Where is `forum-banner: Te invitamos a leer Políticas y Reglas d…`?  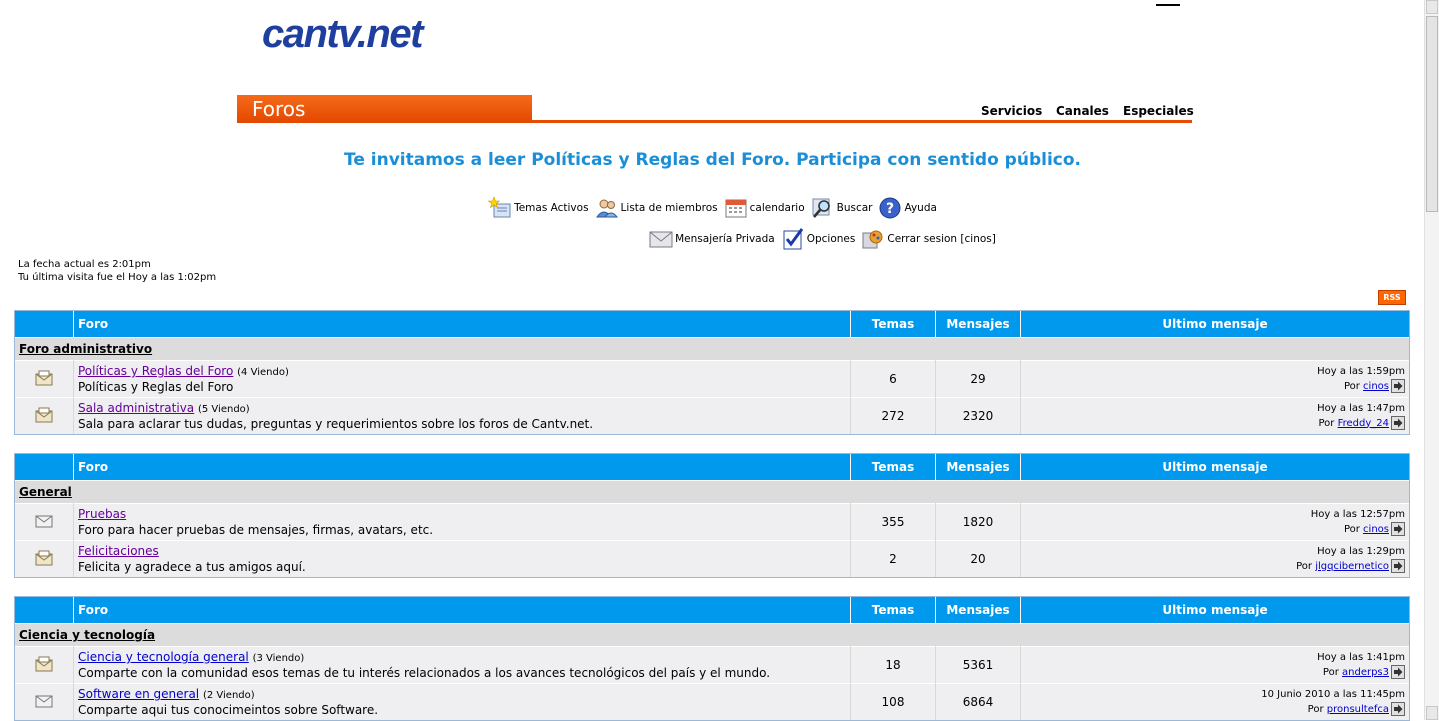
forum-banner: Te invitamos a leer Políticas y Reglas d… is located at coordinates (712, 160).